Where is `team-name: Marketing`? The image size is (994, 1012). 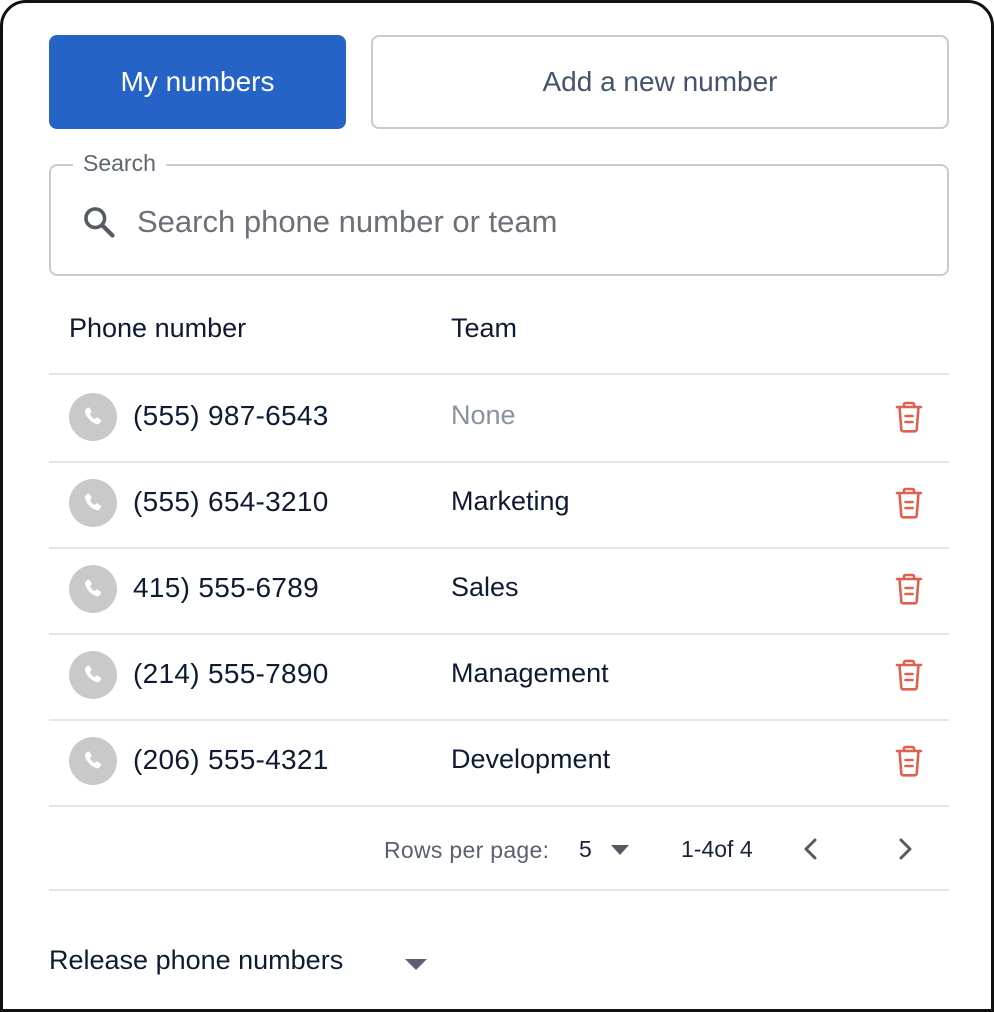
team-name: Marketing is located at coordinates (510, 501).